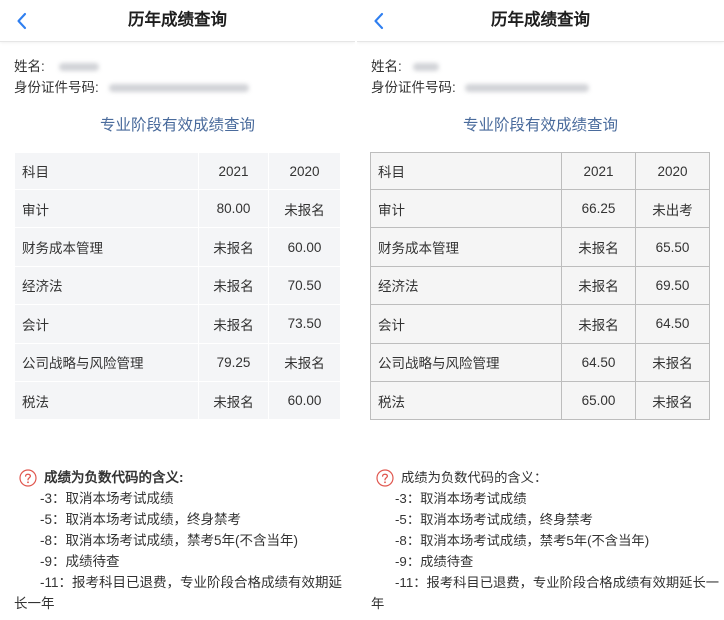 The width and height of the screenshot is (724, 620). Describe the element at coordinates (672, 285) in the screenshot. I see `score-cell: 69.50` at that location.